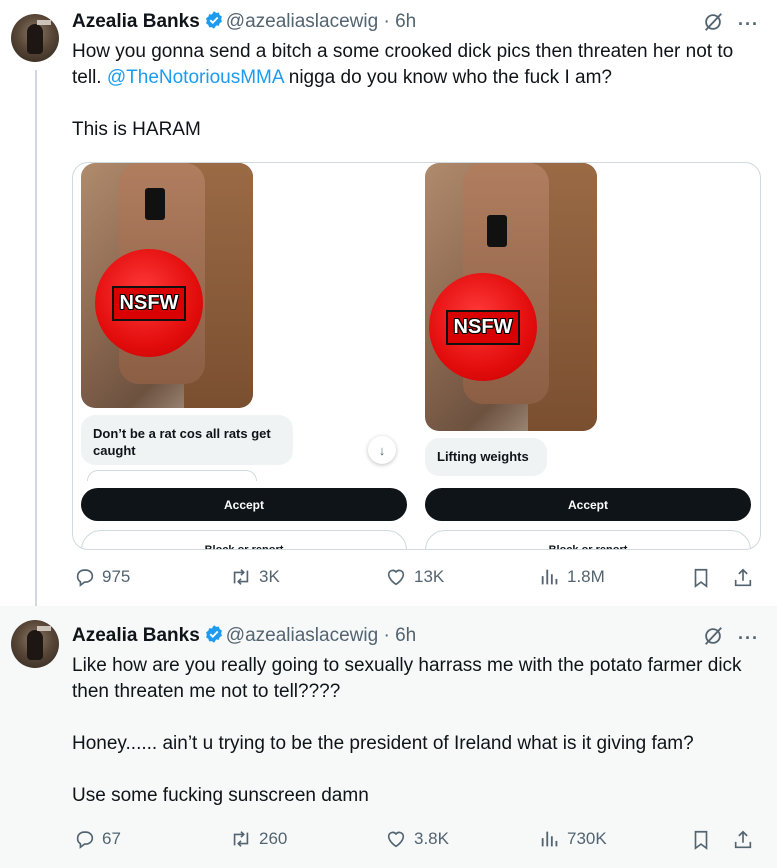 The height and width of the screenshot is (868, 777). I want to click on nsfw-badge-left: NSFW, so click(149, 303).